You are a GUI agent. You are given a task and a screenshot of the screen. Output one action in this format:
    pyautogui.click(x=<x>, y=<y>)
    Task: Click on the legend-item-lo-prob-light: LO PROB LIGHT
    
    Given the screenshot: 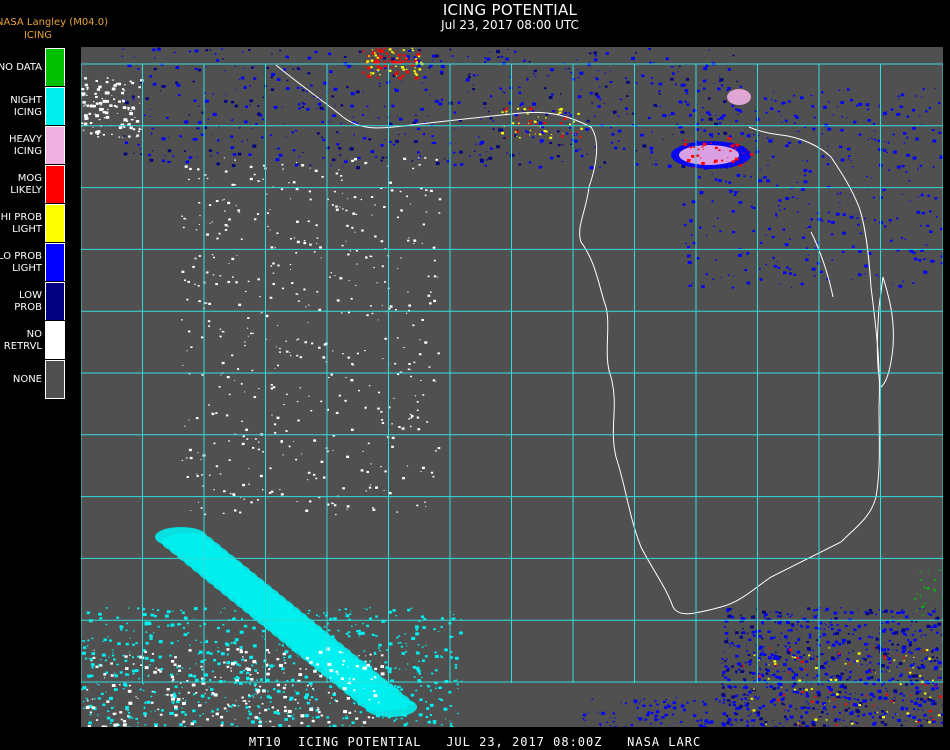 What is the action you would take?
    pyautogui.click(x=33, y=262)
    